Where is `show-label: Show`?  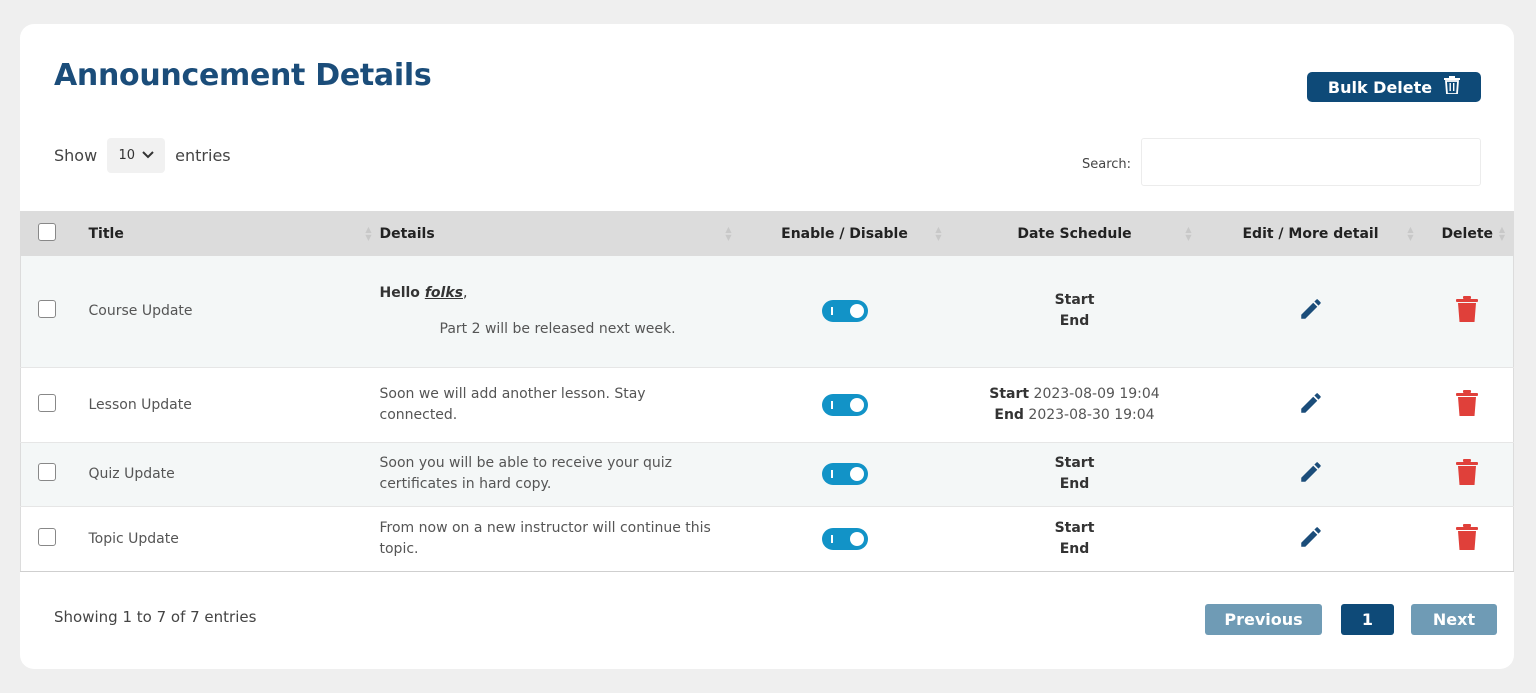
show-label: Show is located at coordinates (76, 155).